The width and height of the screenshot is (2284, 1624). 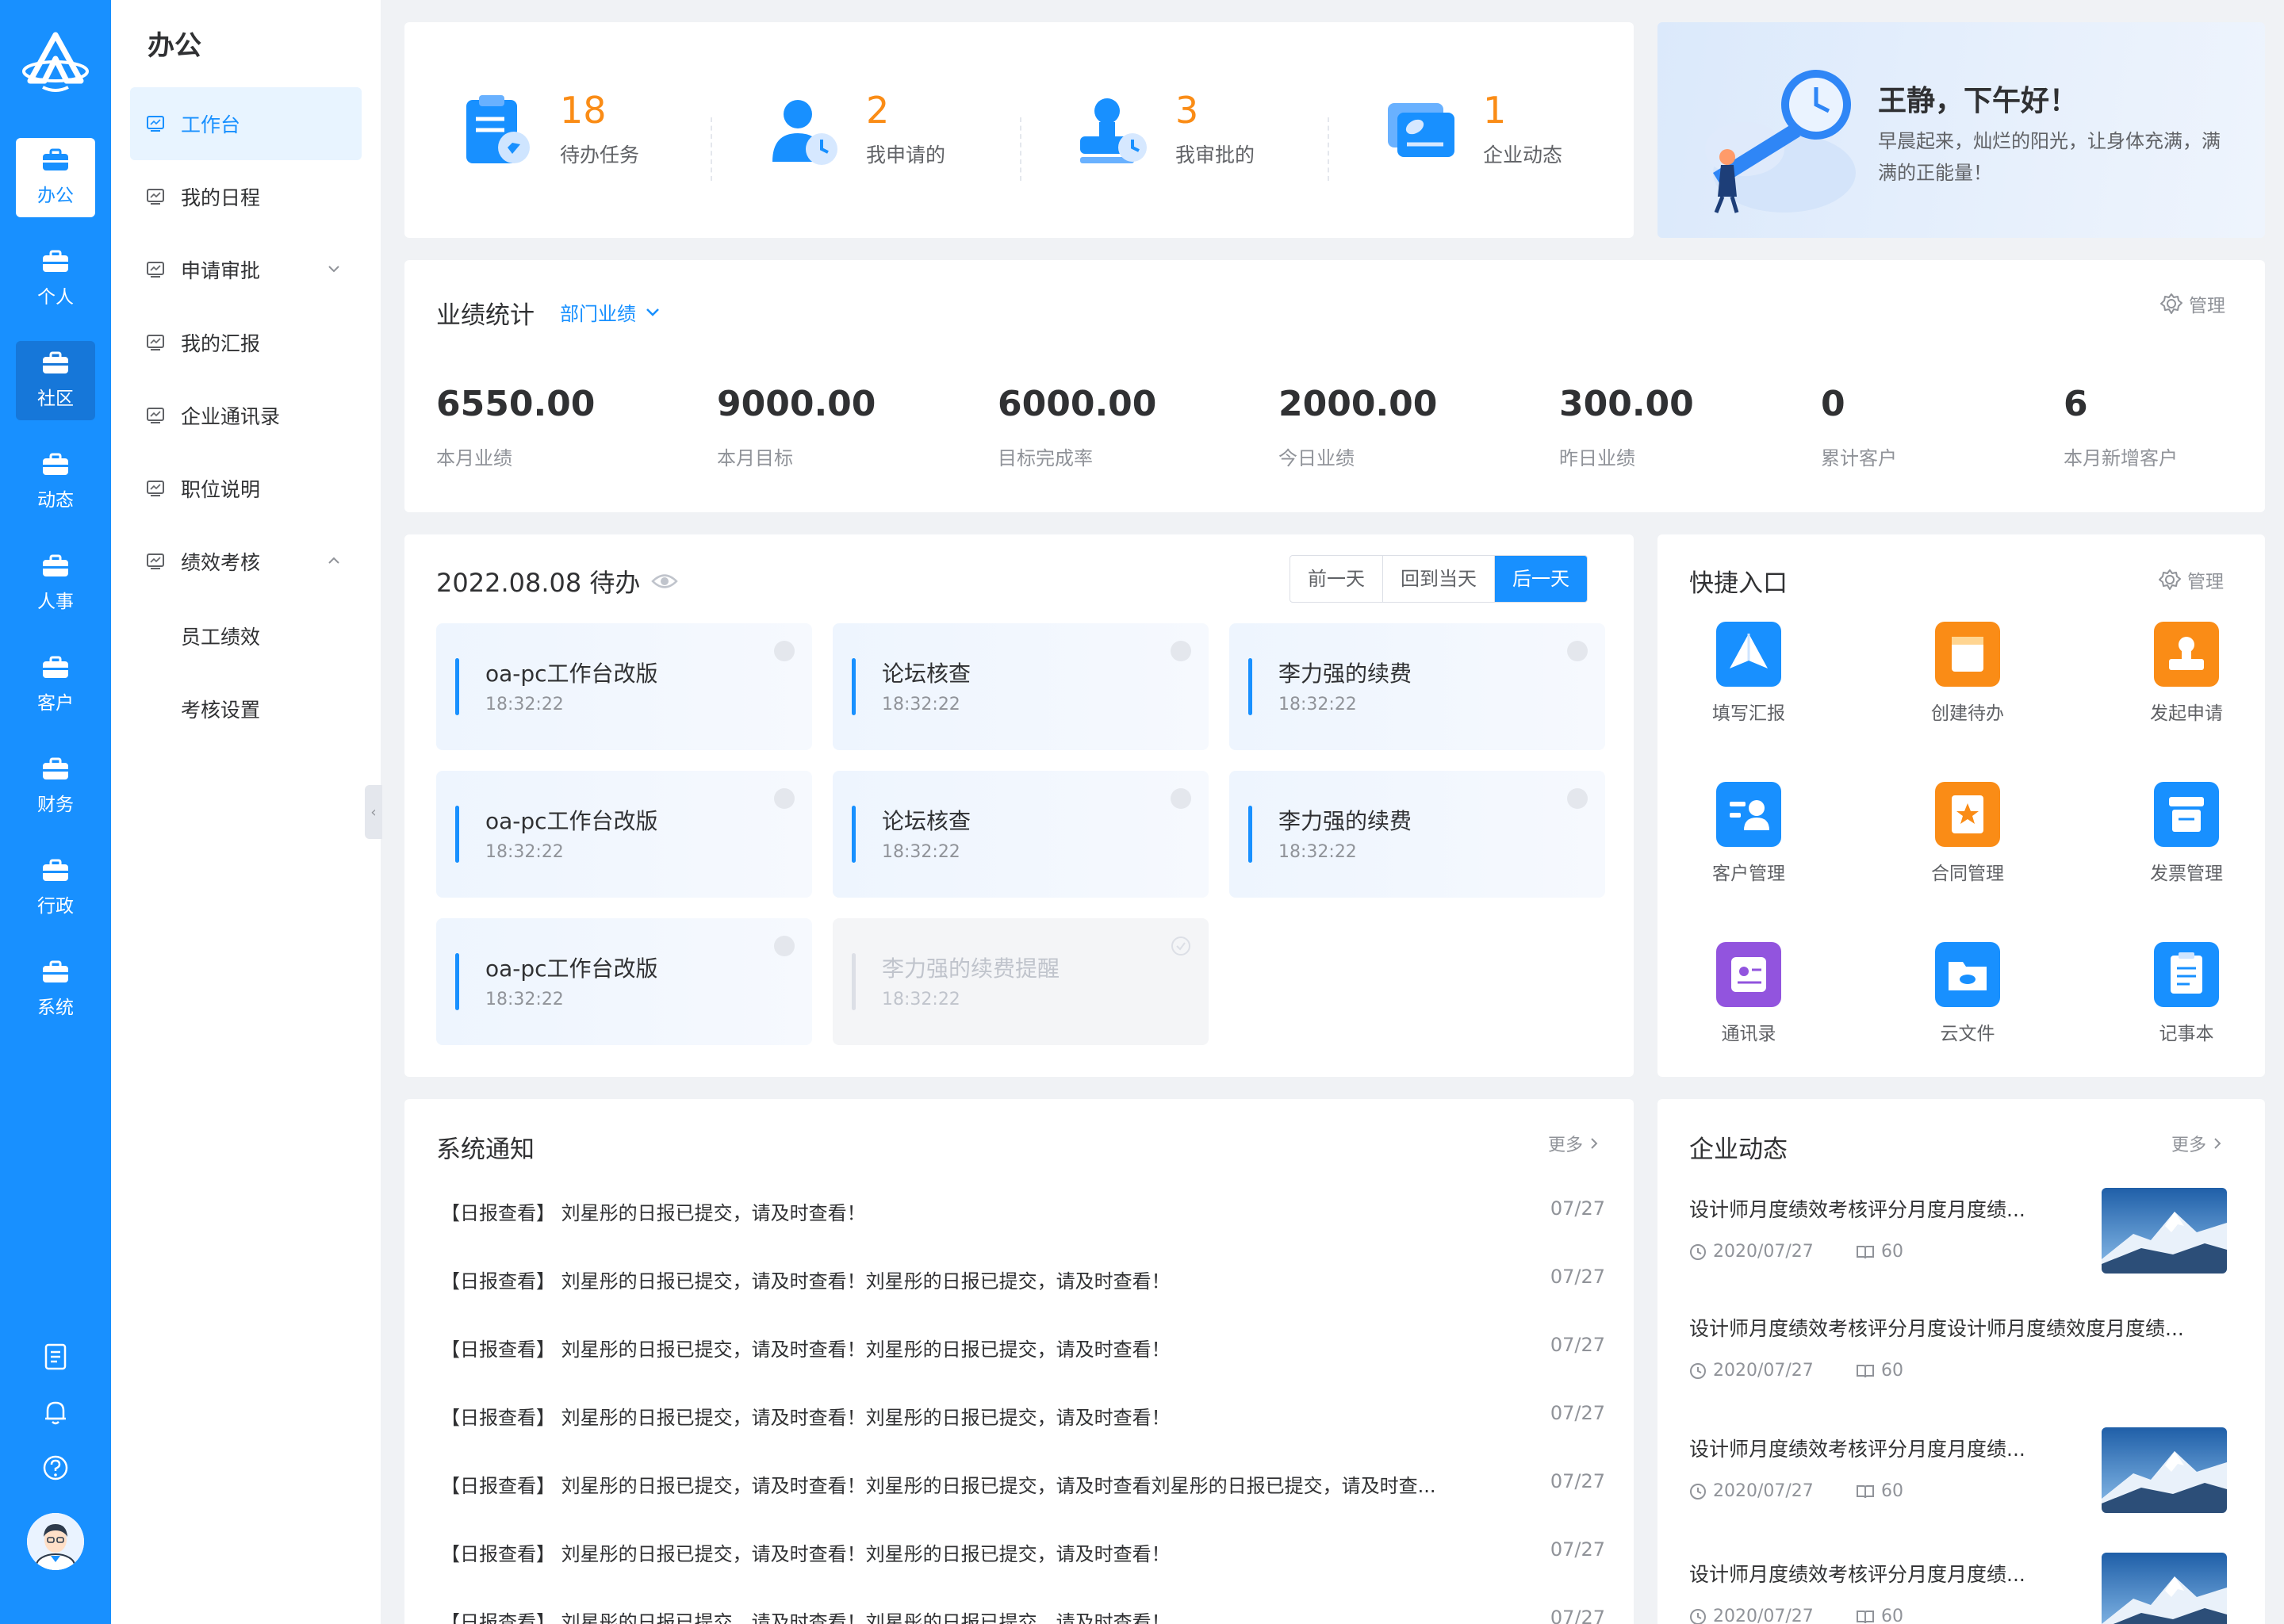 What do you see at coordinates (796, 404) in the screenshot?
I see `metric-value: 9000.00` at bounding box center [796, 404].